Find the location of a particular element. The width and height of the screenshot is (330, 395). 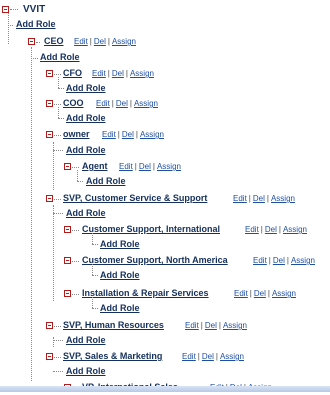

role-name-owner: owner is located at coordinates (76, 134).